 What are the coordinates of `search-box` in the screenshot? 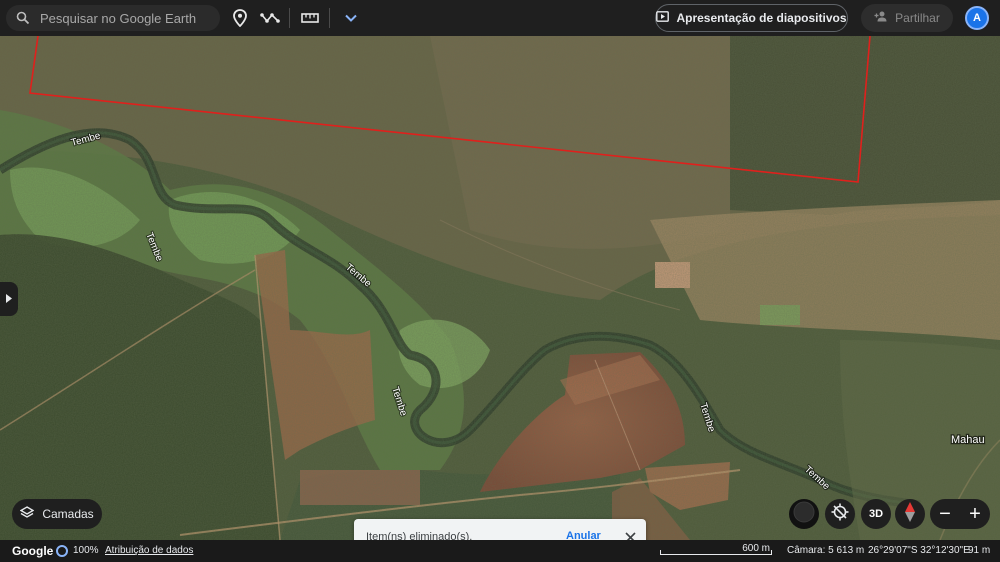 It's located at (113, 18).